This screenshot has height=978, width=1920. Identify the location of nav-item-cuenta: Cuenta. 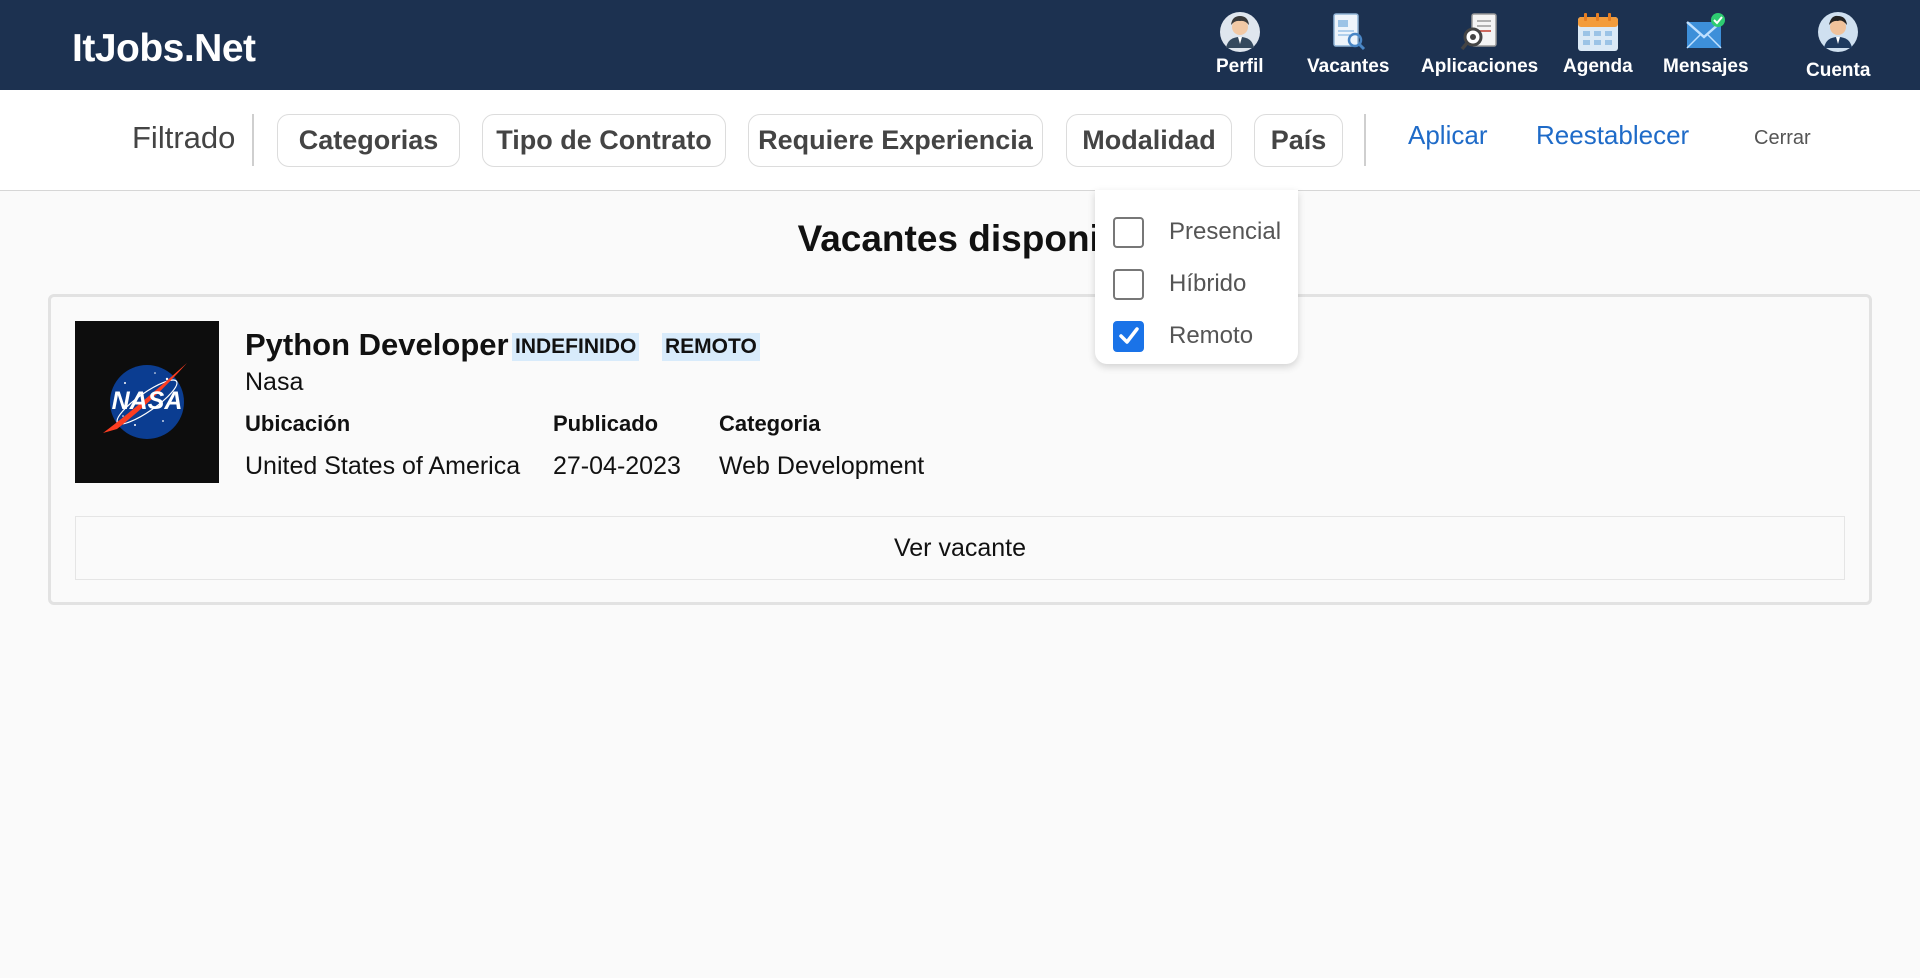
(1838, 46).